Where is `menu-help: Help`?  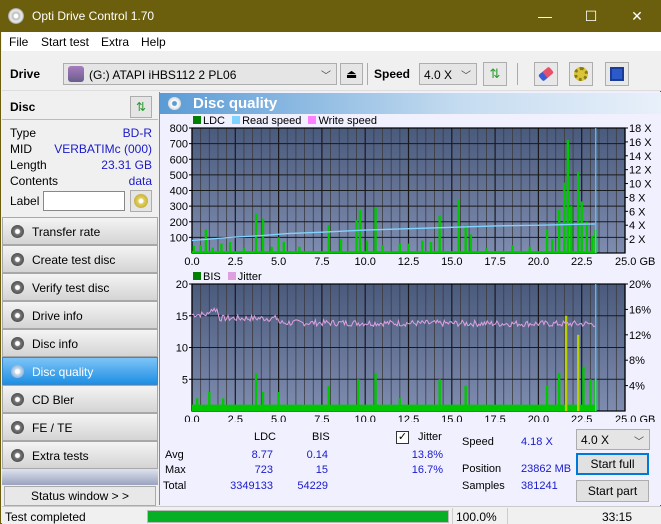
menu-help: Help is located at coordinates (153, 42).